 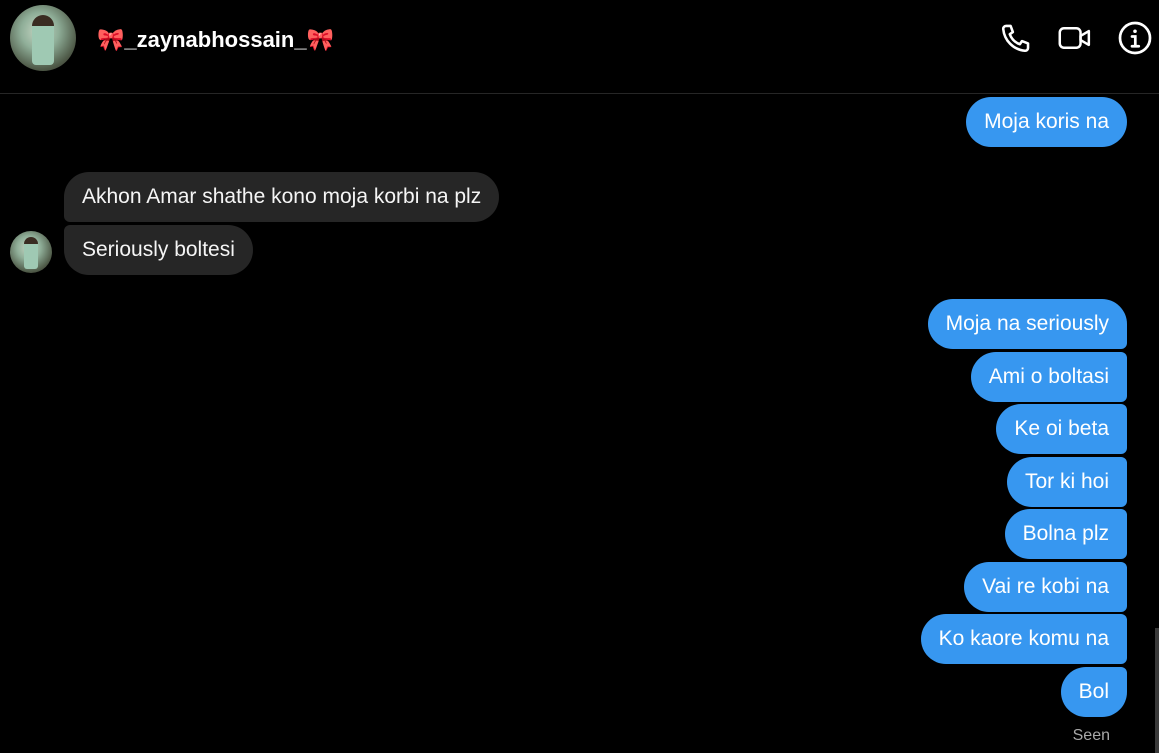 I want to click on outgoing-message: Ke oi beta, so click(x=1061, y=429).